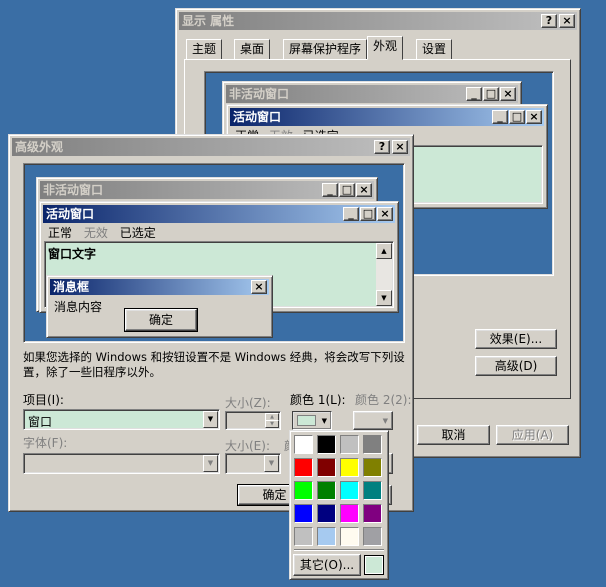 The width and height of the screenshot is (606, 587). I want to click on cancel-button: 取消, so click(453, 435).